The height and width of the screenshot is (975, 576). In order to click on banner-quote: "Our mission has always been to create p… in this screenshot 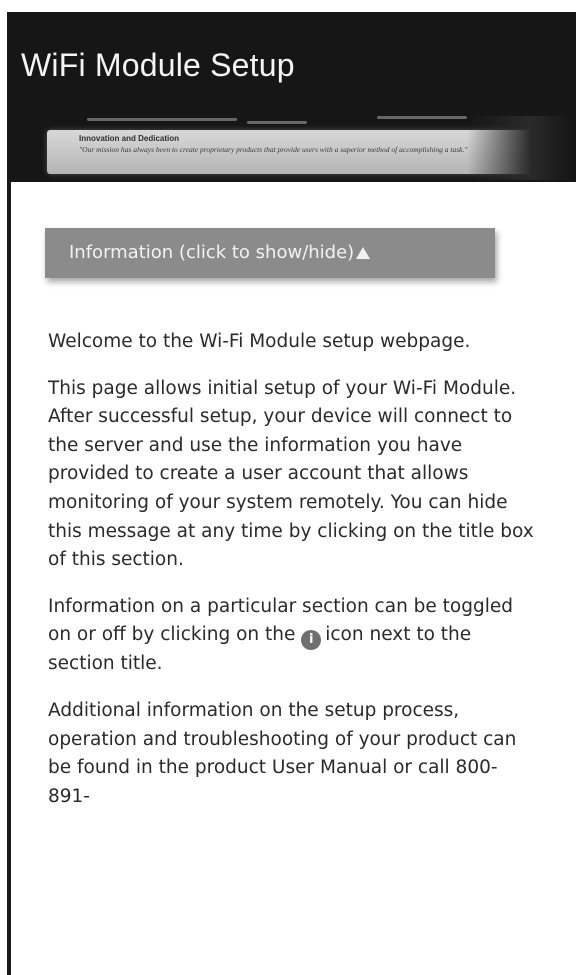, I will do `click(273, 149)`.